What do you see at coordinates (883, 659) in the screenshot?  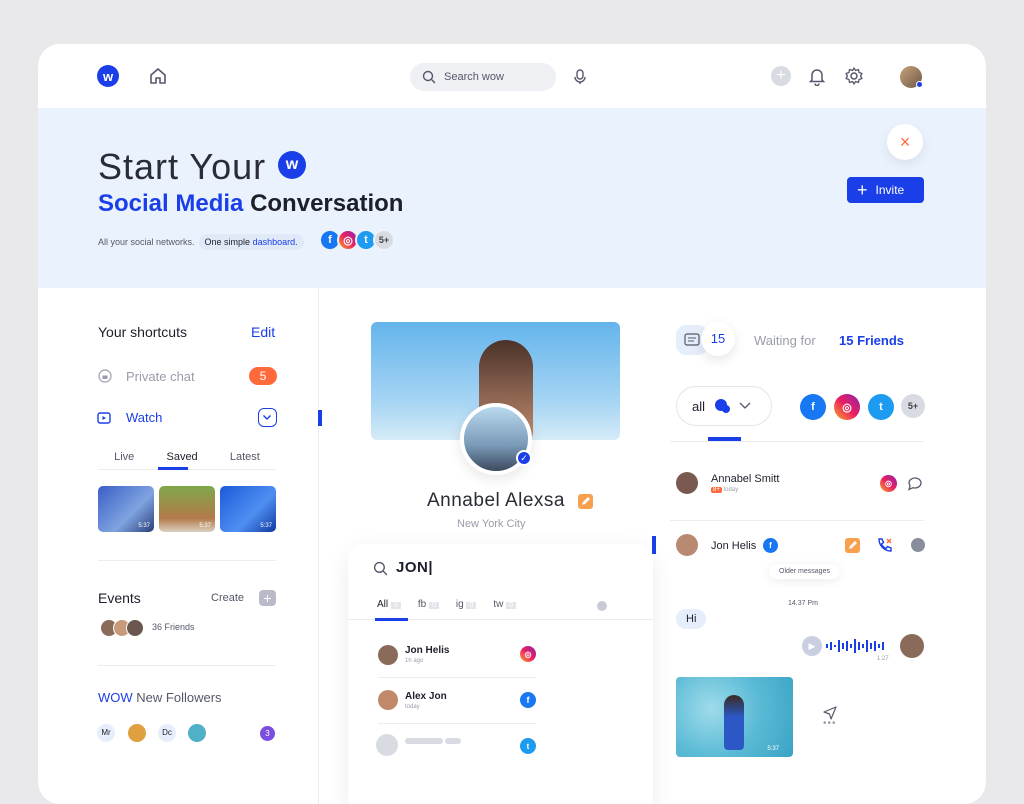 I see `audio-duration: 1:27` at bounding box center [883, 659].